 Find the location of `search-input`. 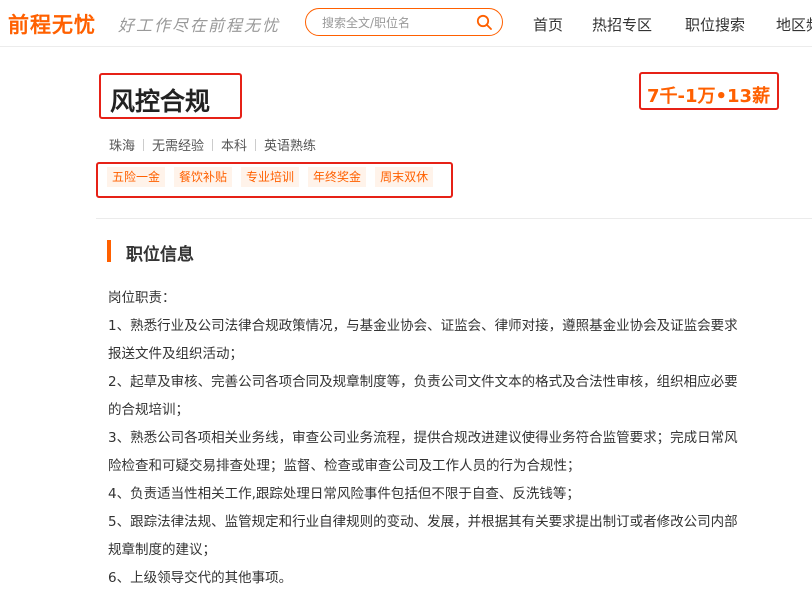

search-input is located at coordinates (397, 23).